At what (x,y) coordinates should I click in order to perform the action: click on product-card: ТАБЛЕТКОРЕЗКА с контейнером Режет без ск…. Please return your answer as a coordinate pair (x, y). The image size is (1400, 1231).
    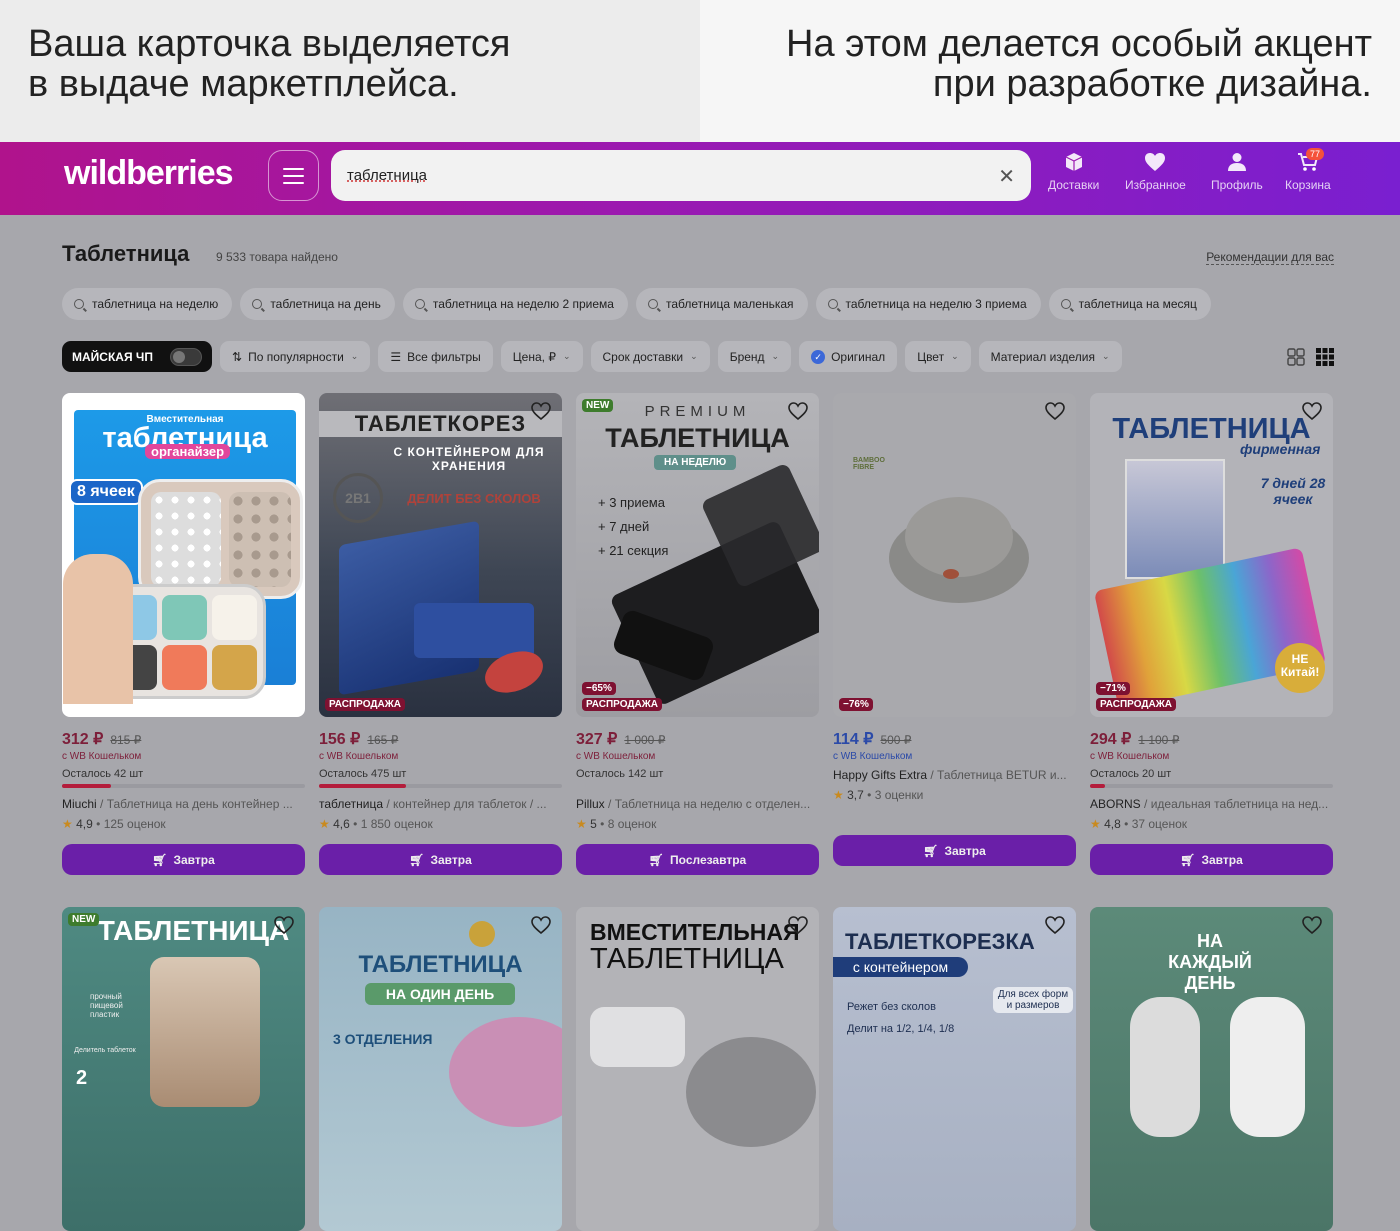
    Looking at the image, I should click on (954, 1069).